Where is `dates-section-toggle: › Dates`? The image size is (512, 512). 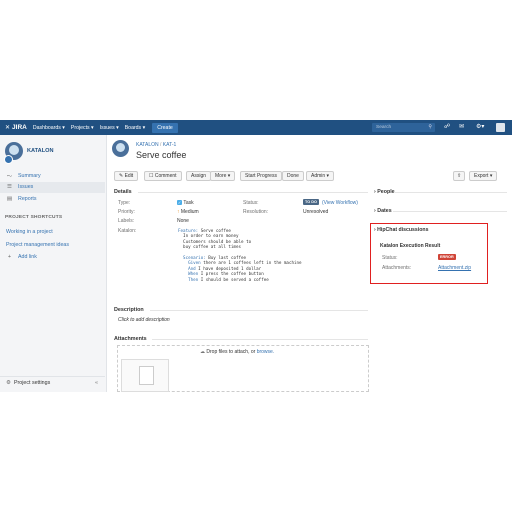 dates-section-toggle: › Dates is located at coordinates (383, 211).